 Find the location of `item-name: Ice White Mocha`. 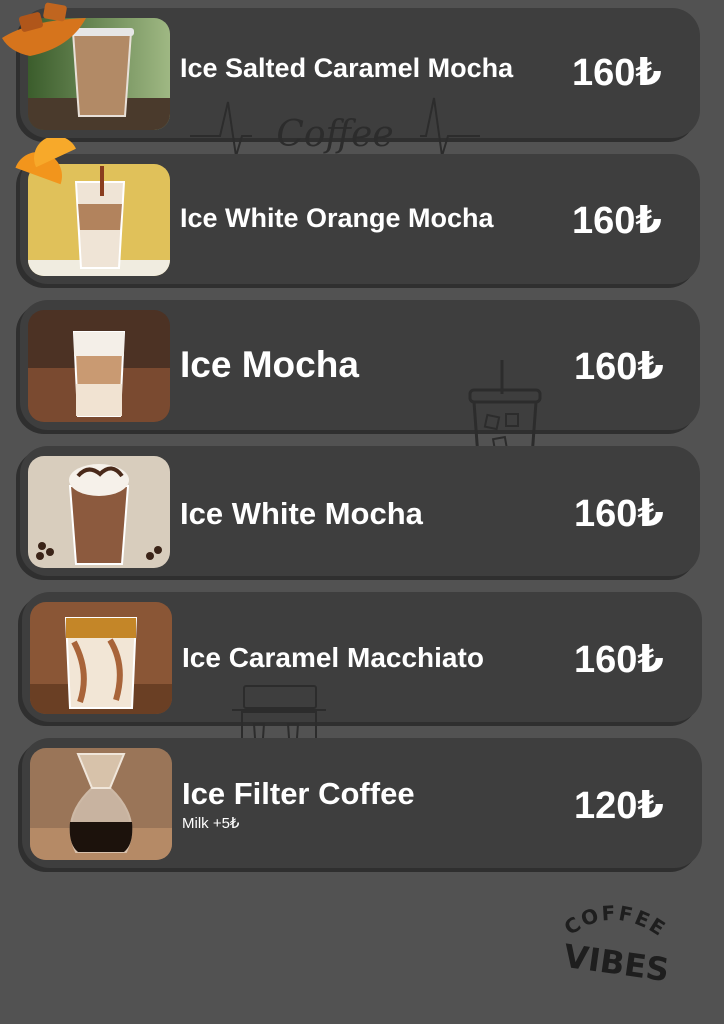

item-name: Ice White Mocha is located at coordinates (301, 513).